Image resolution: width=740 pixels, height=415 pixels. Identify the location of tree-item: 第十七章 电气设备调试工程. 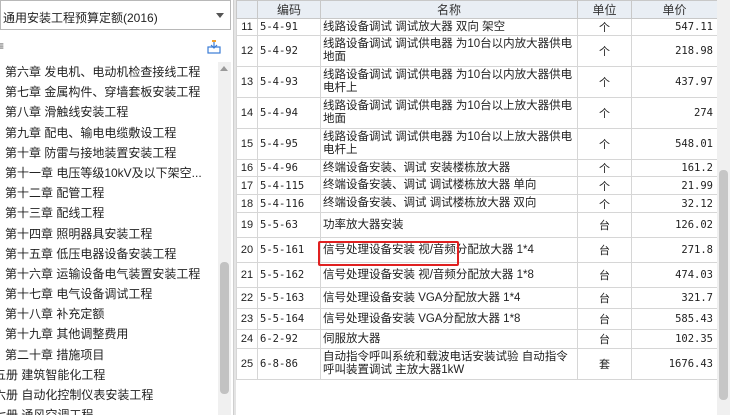
(109, 294).